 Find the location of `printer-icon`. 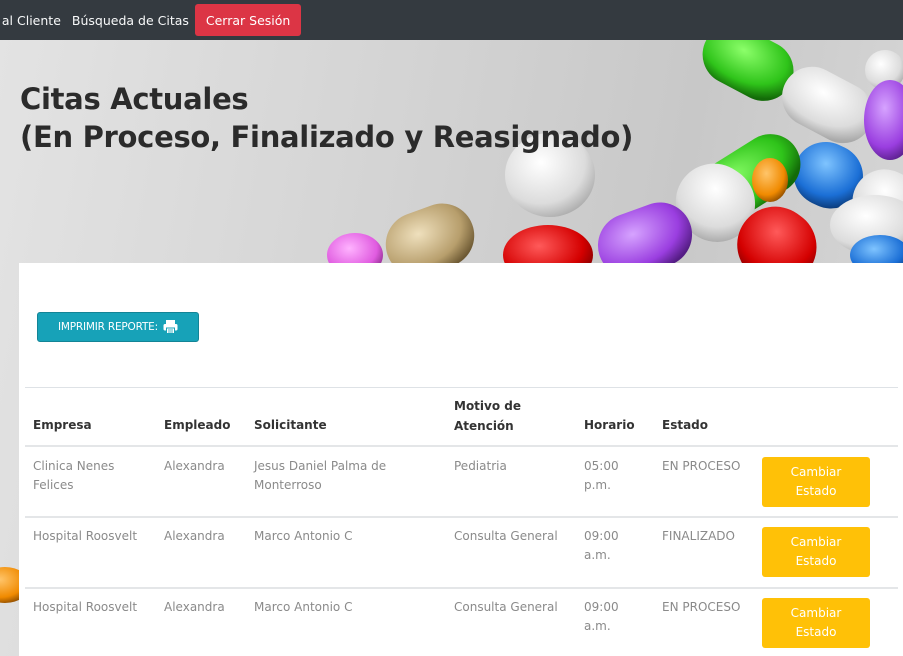

printer-icon is located at coordinates (170, 327).